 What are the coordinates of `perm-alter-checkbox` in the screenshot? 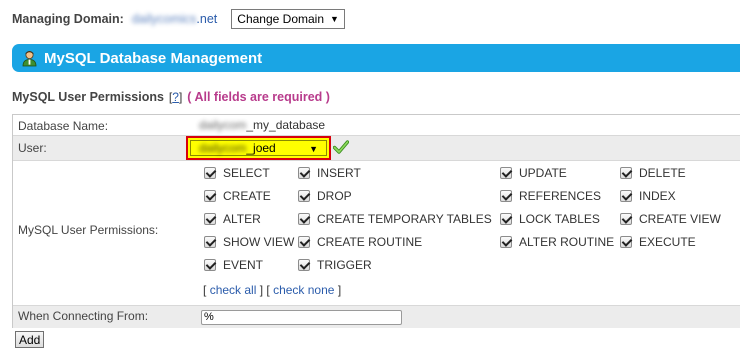 It's located at (210, 219).